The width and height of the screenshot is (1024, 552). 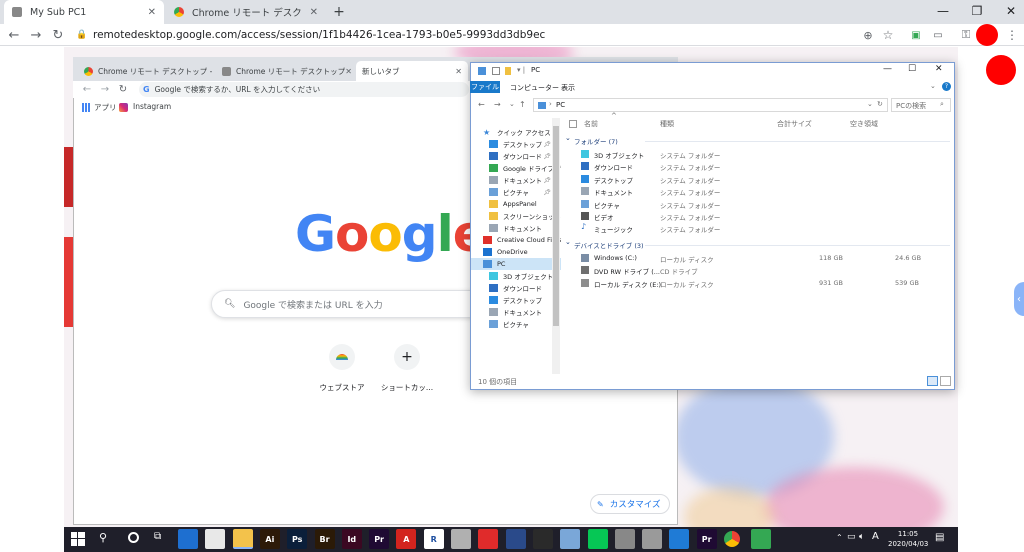 What do you see at coordinates (324, 539) in the screenshot?
I see `bridge-icon: Br` at bounding box center [324, 539].